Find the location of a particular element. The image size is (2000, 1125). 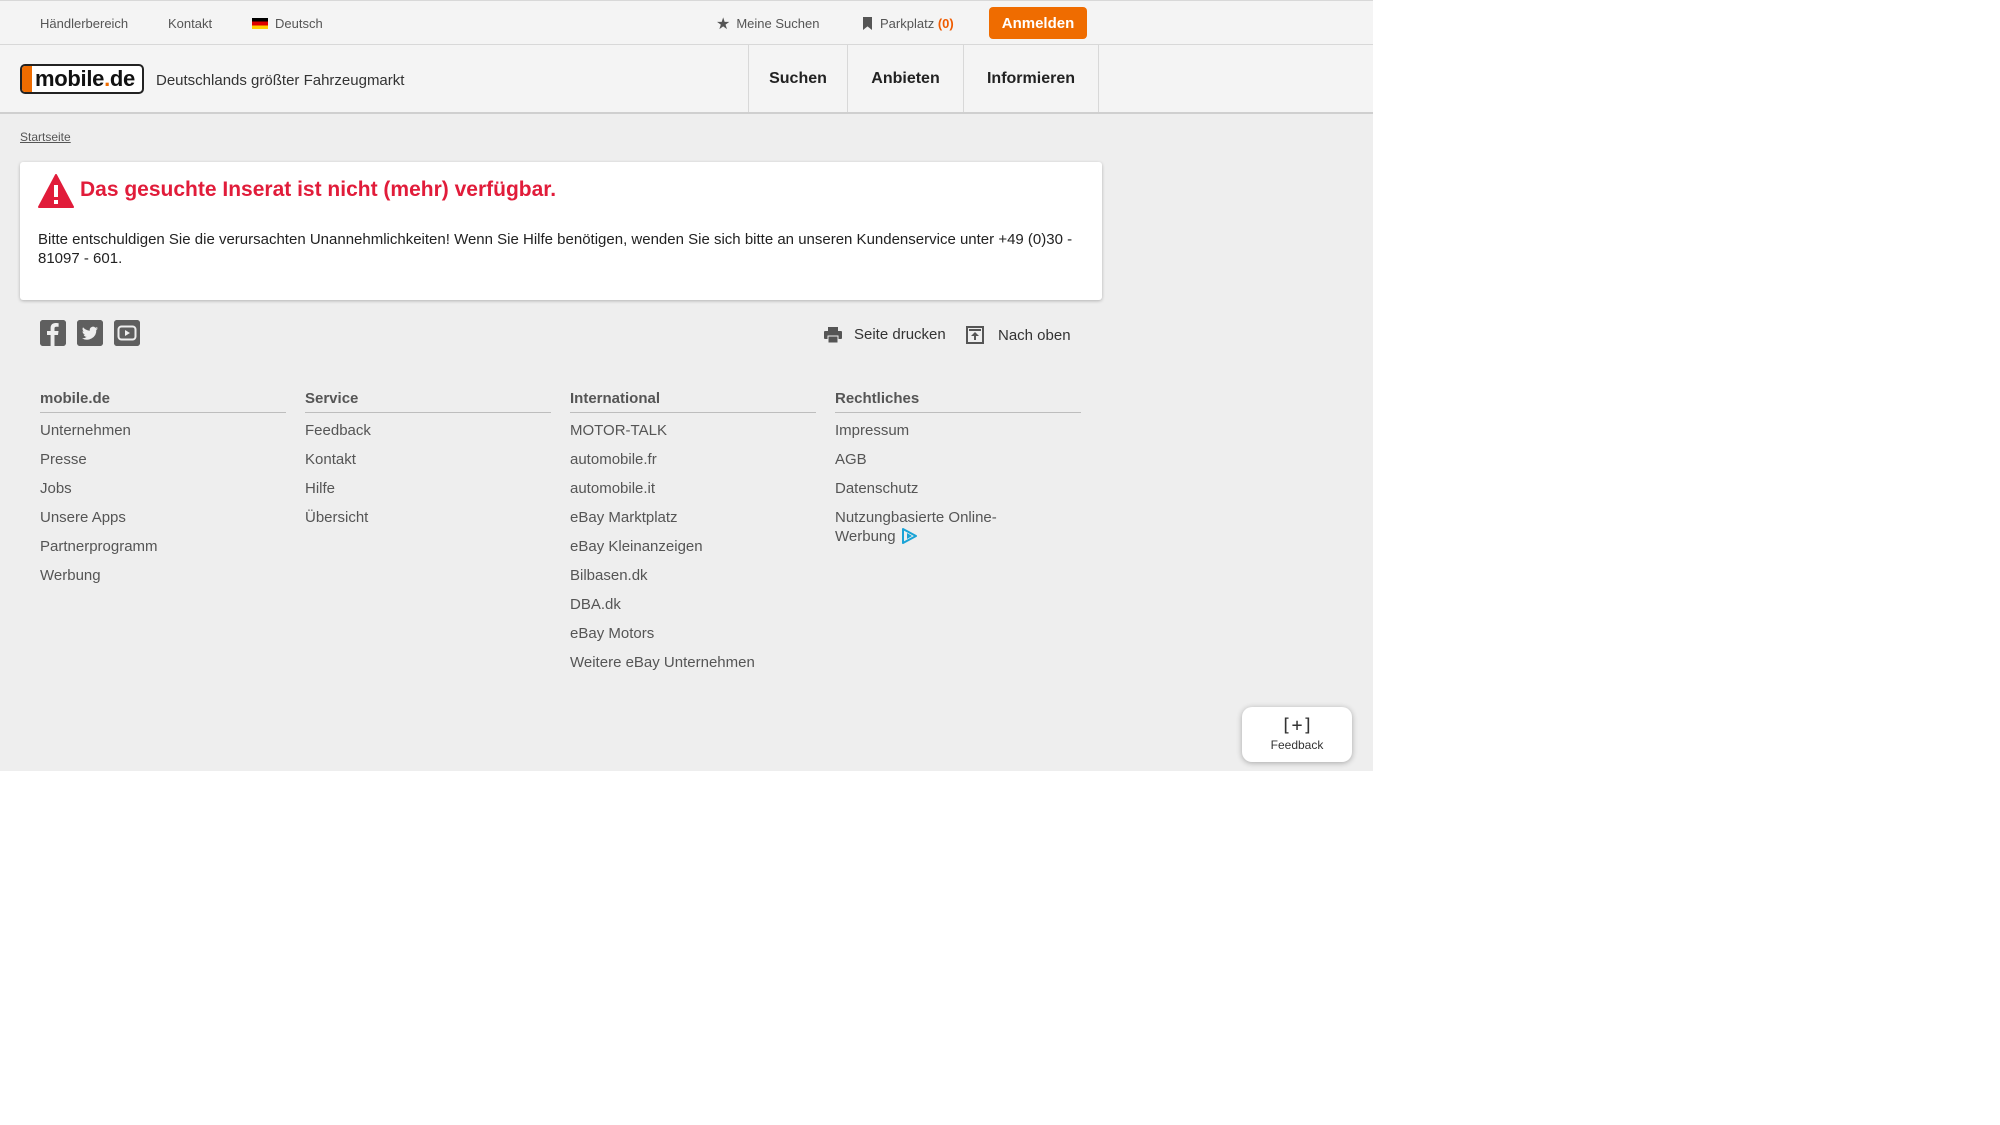

footer-link: Unternehmen is located at coordinates (163, 430).